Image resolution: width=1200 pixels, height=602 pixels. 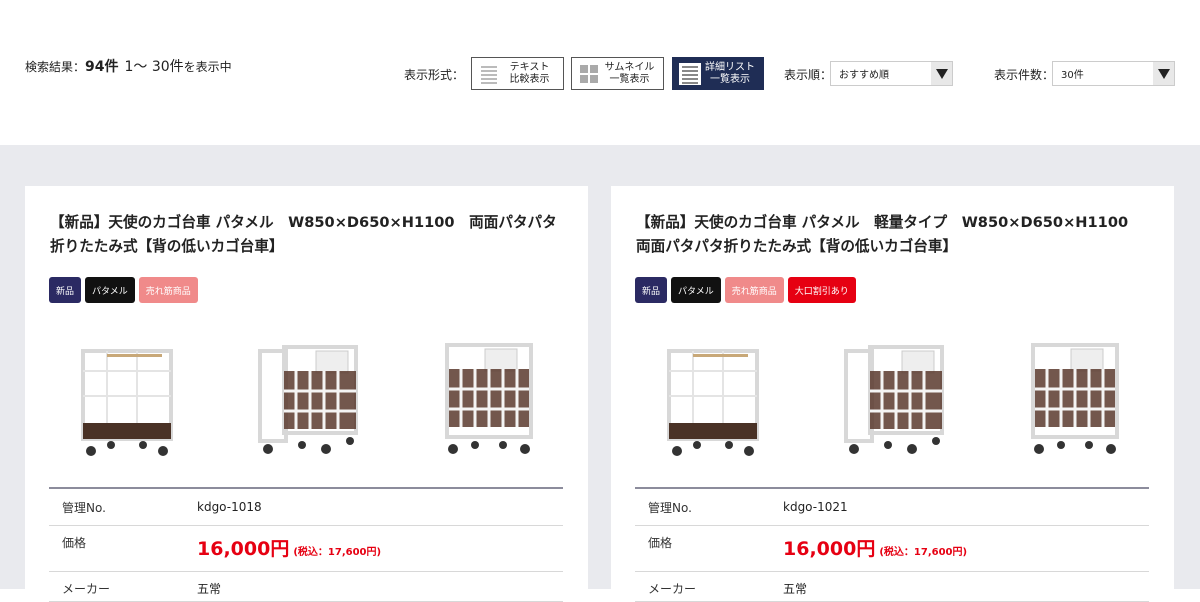 What do you see at coordinates (1113, 73) in the screenshot?
I see `items-per-page-select: 30件` at bounding box center [1113, 73].